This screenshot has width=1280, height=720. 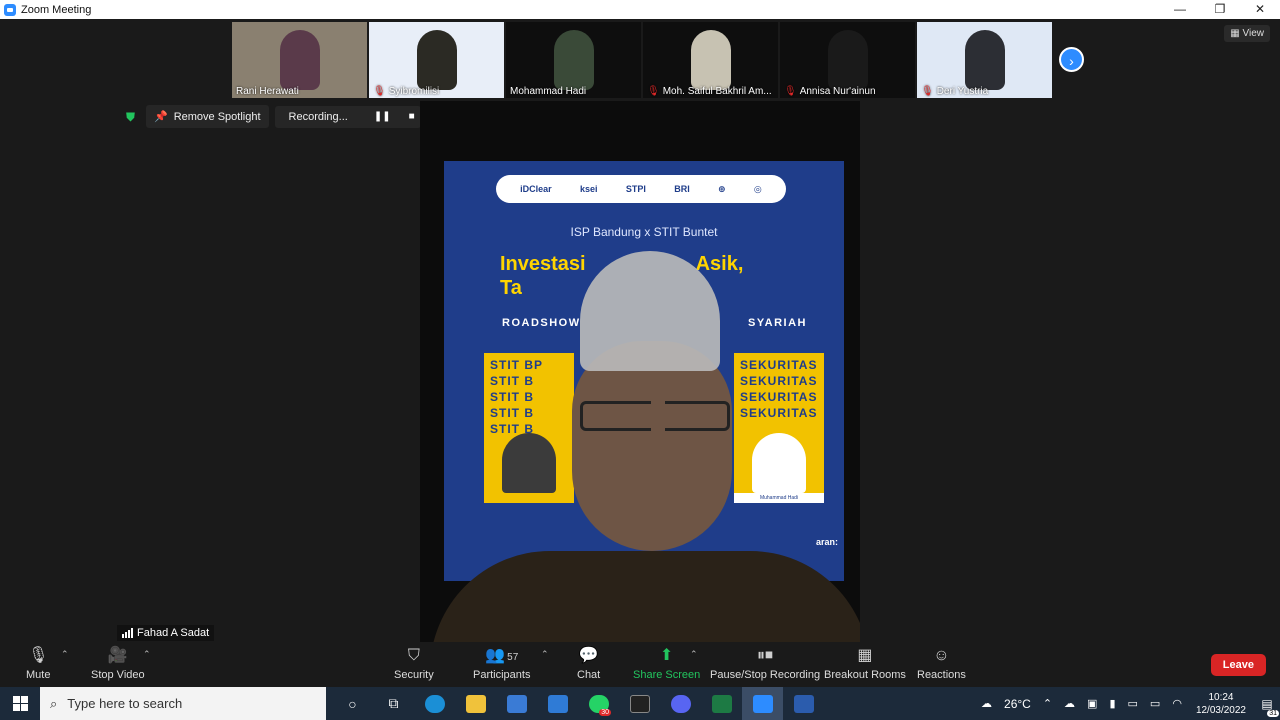 I want to click on chat-label: Chat, so click(x=589, y=675).